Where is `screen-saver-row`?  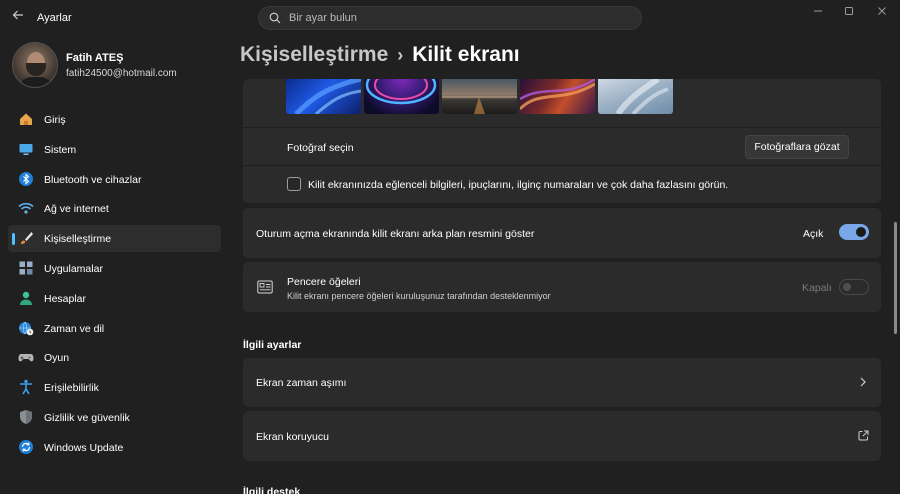
screen-saver-row is located at coordinates (562, 436).